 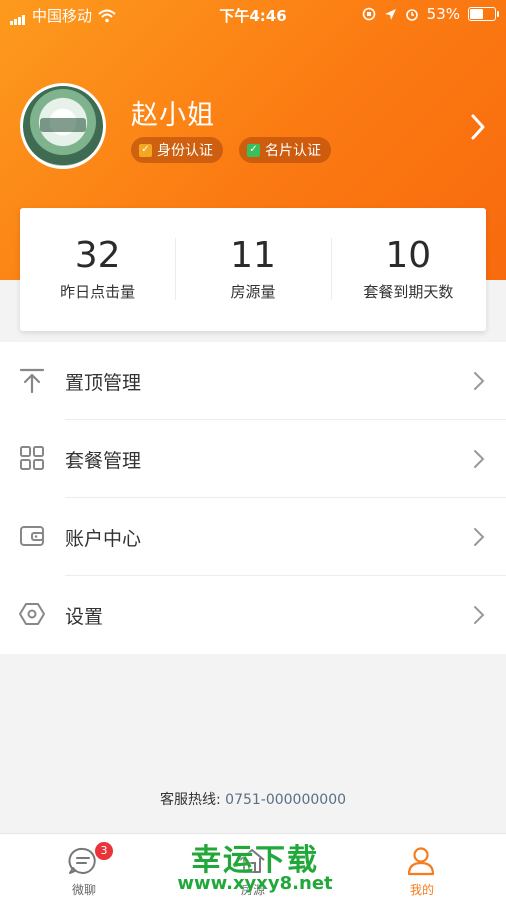 What do you see at coordinates (103, 539) in the screenshot?
I see `menu-item-label: 账户中心` at bounding box center [103, 539].